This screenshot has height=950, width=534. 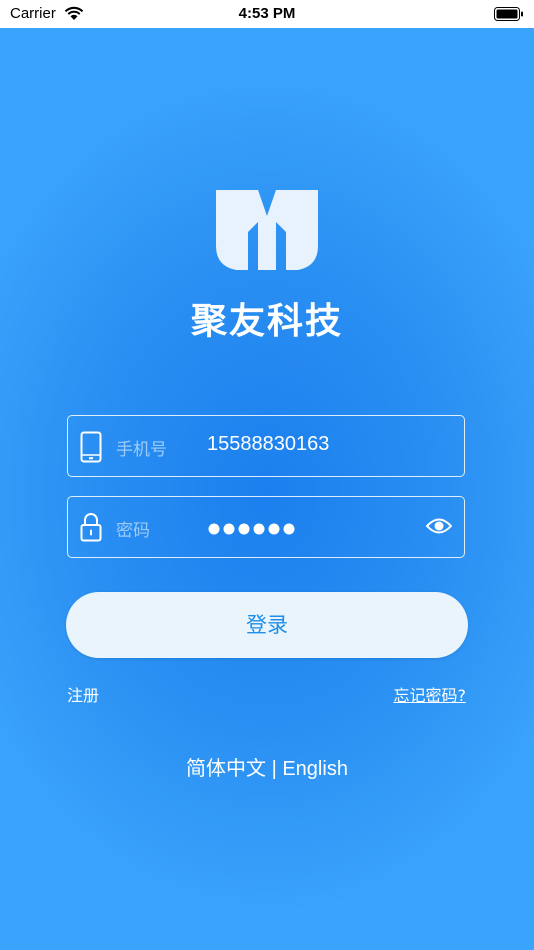 I want to click on language-zh-option: 简体中文, so click(x=226, y=768).